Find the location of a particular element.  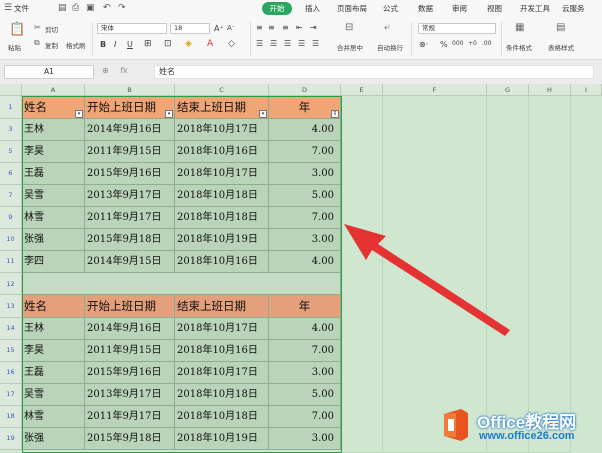

watermark-url: www.office26.com is located at coordinates (527, 436).